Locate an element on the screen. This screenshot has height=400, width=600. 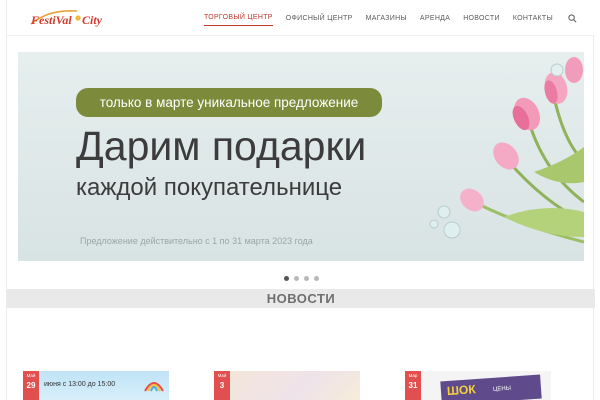
nav-item-office: ОФИСНЫЙ ЦЕНТР is located at coordinates (319, 18).